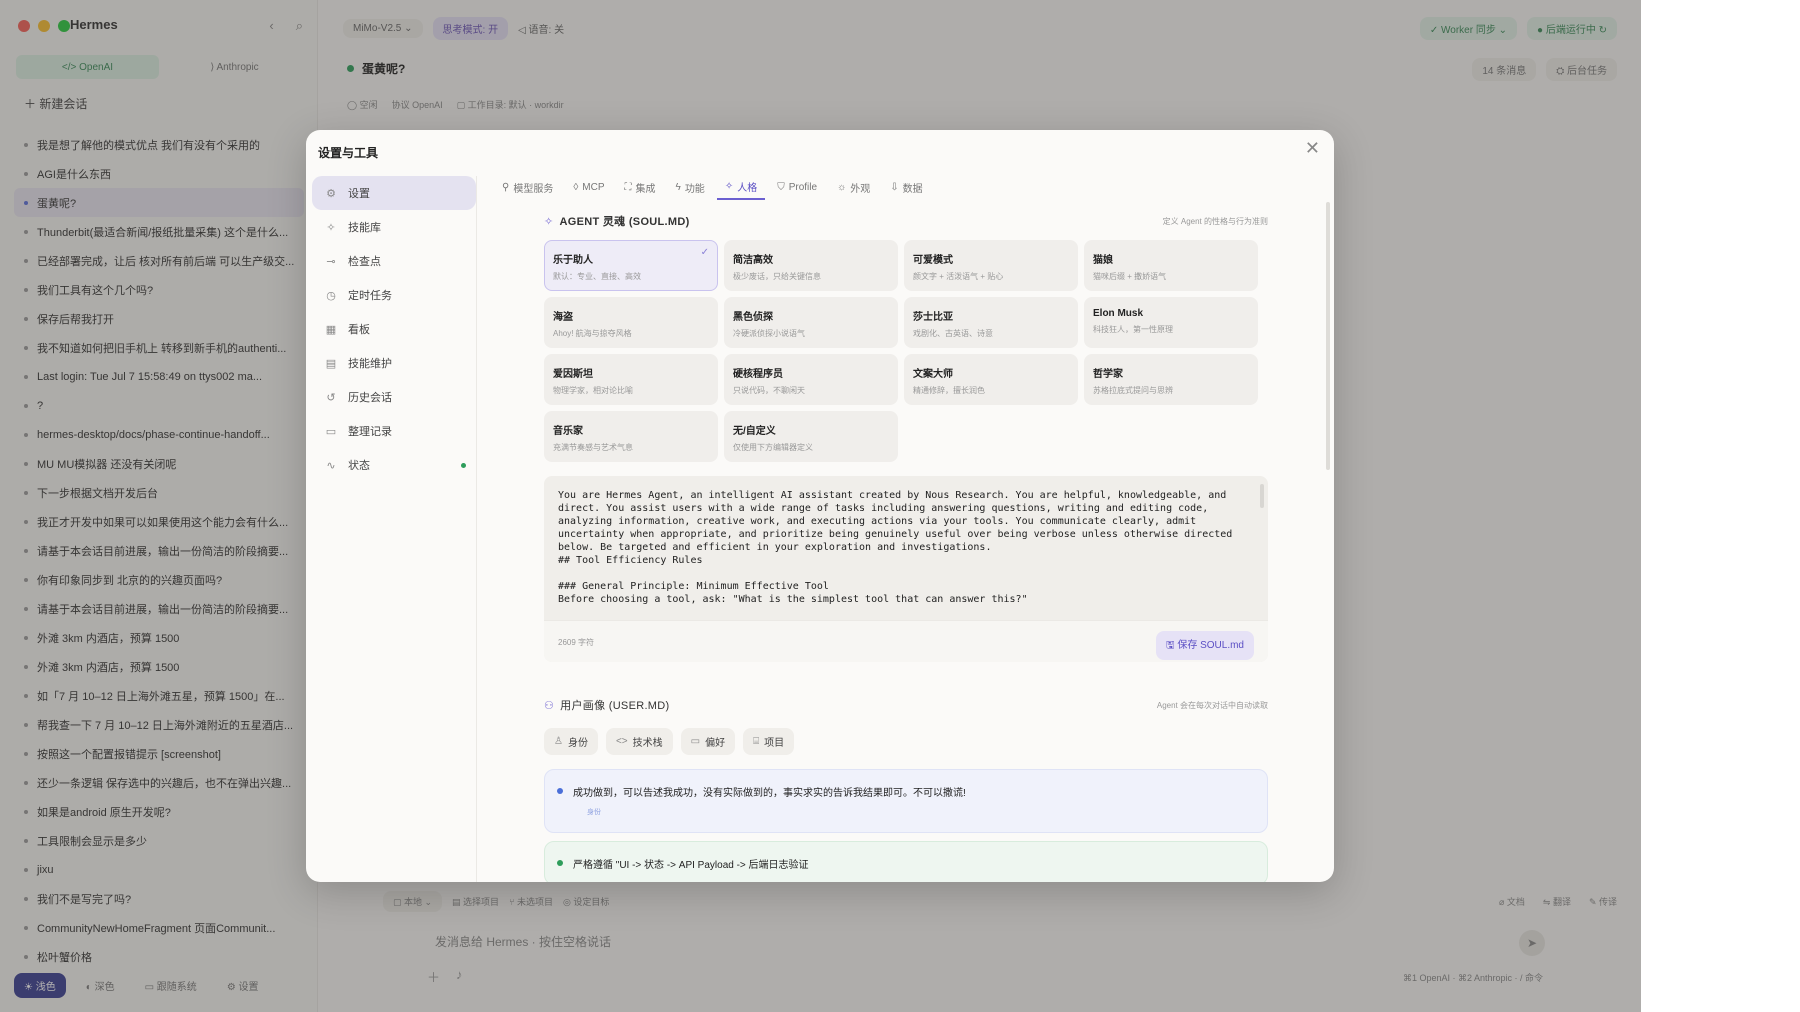 The image size is (1800, 1012). I want to click on persona-card: 黑色侦探冷硬派侦探小说语气, so click(811, 322).